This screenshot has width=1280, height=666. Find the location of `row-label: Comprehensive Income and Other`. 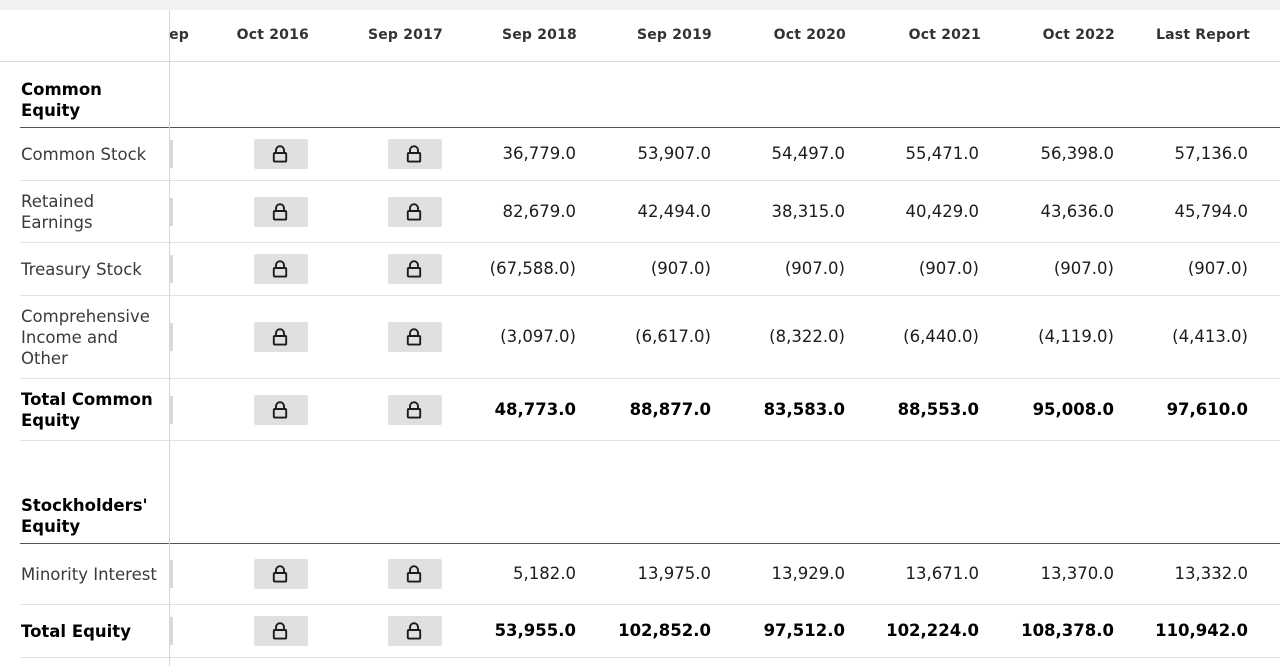

row-label: Comprehensive Income and Other is located at coordinates (85, 337).